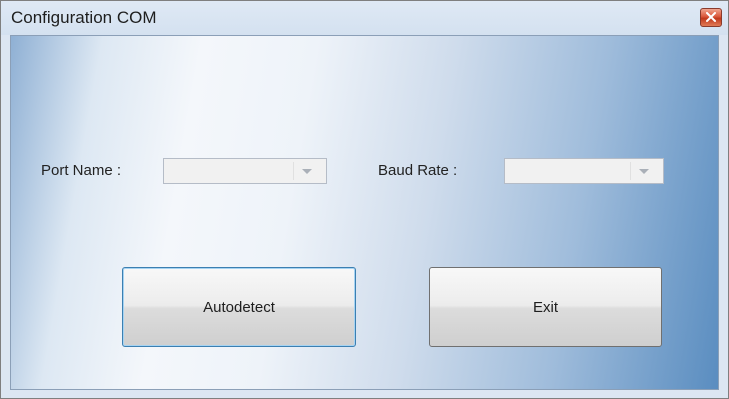 Image resolution: width=729 pixels, height=399 pixels. I want to click on baud-rate-dropdown, so click(584, 171).